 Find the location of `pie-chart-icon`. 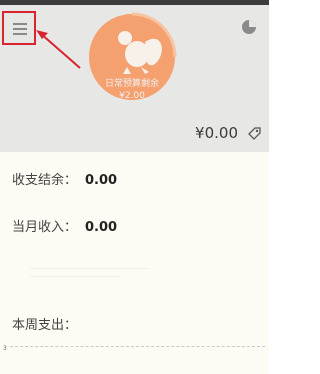

pie-chart-icon is located at coordinates (249, 27).